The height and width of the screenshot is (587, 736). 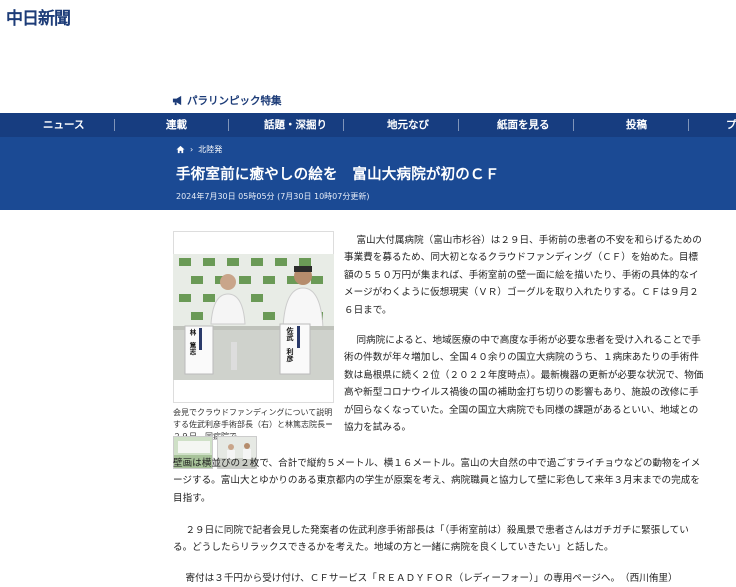 I want to click on special-link-label: パラリンピック特集, so click(x=234, y=101).